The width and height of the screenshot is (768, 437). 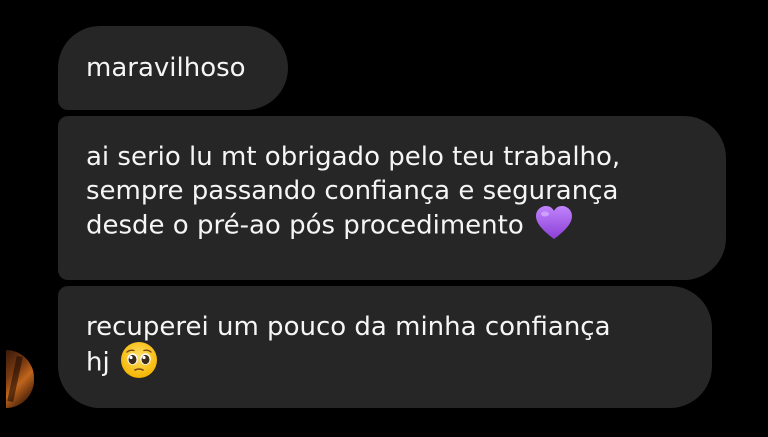 I want to click on message-text: sempre passando confiança e segurança, so click(x=352, y=191).